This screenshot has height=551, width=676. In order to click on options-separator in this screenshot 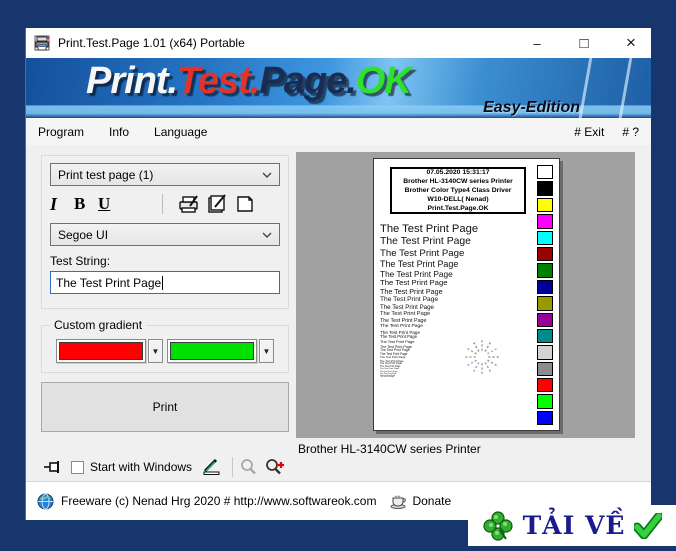, I will do `click(233, 467)`.